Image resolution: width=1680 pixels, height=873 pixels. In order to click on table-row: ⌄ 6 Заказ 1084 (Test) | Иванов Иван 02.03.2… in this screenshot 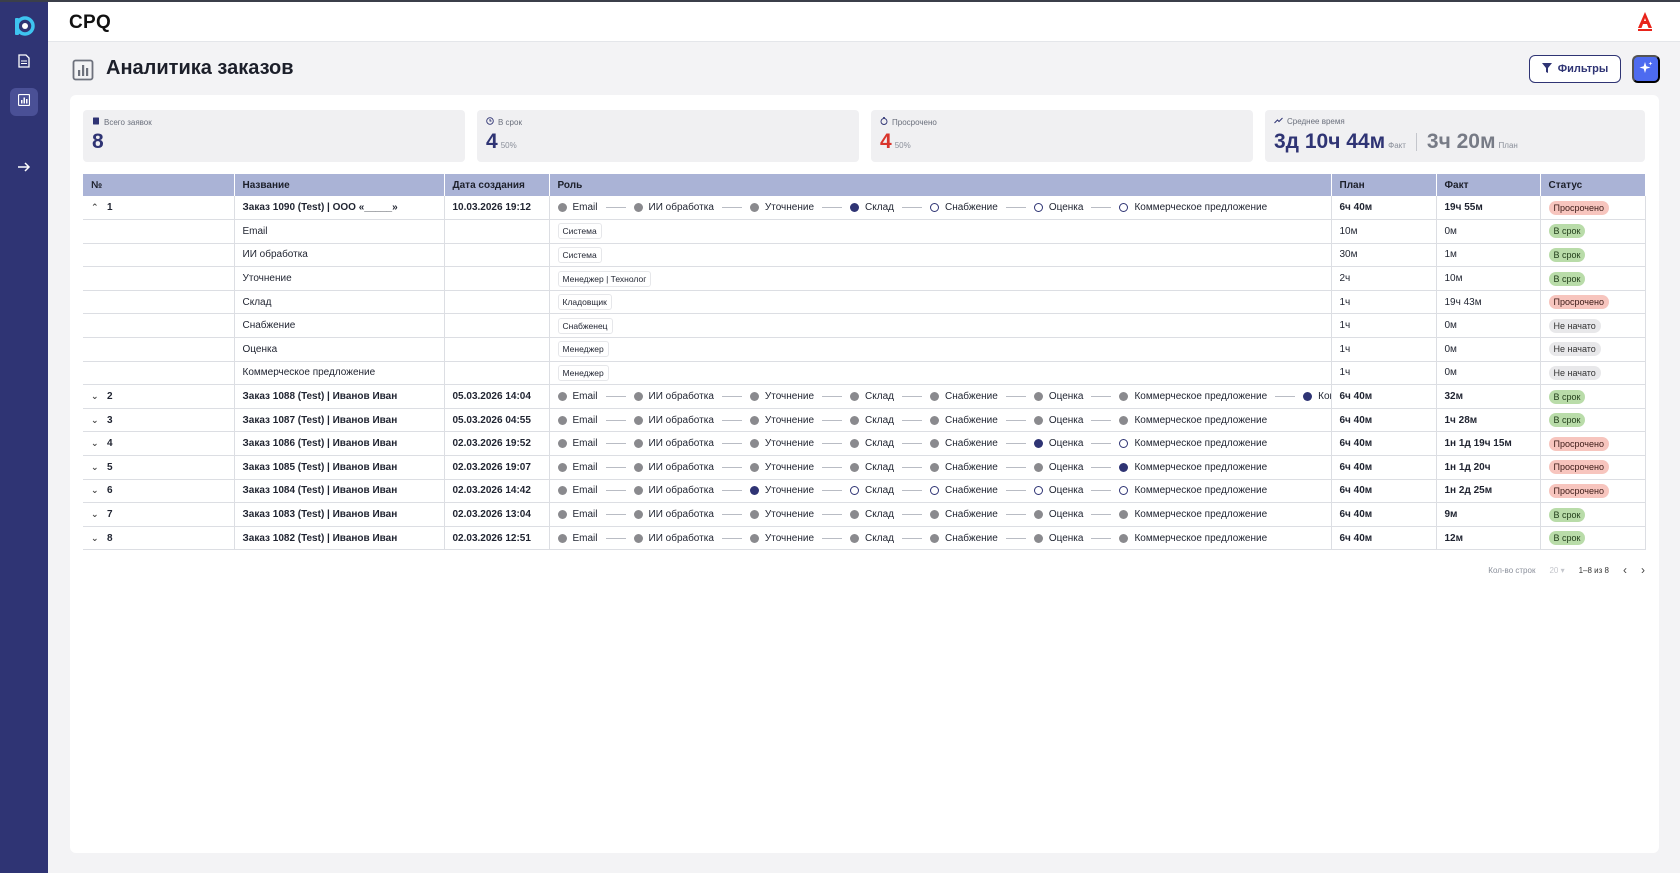, I will do `click(864, 491)`.